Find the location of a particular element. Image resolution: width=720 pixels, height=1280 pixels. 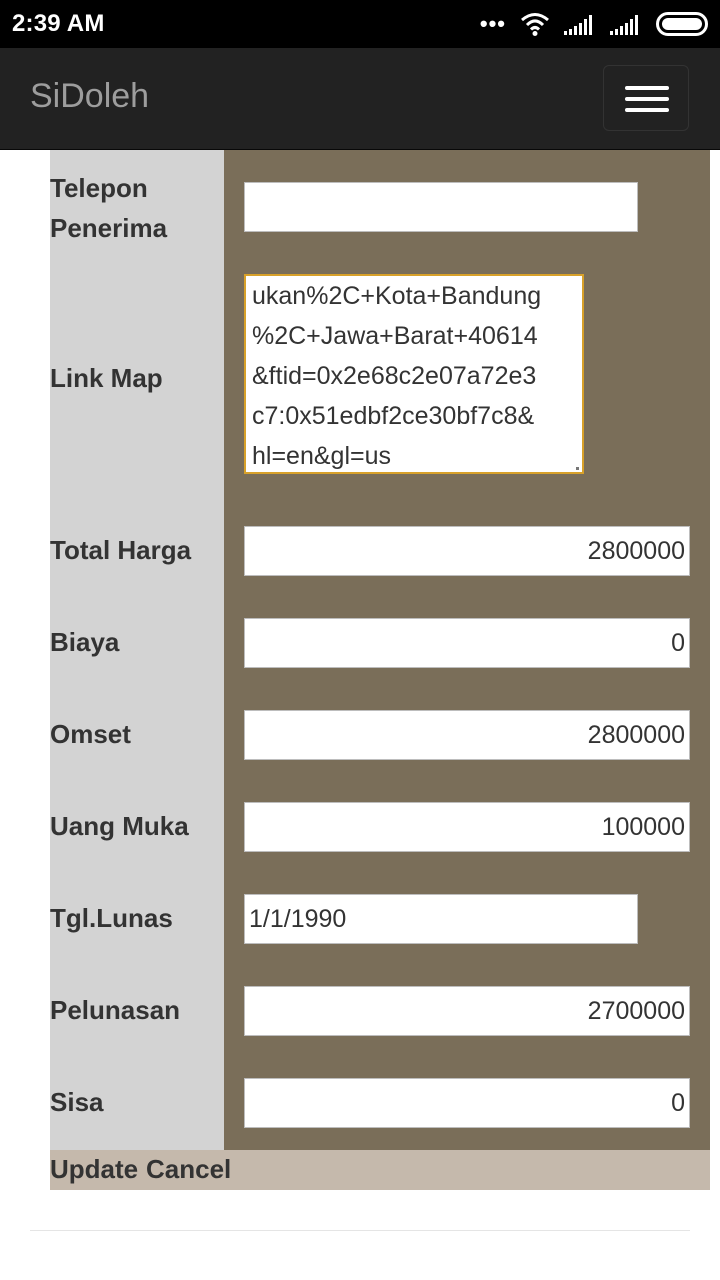

telepon-penerima-label: Telepon Penerima is located at coordinates (137, 208).